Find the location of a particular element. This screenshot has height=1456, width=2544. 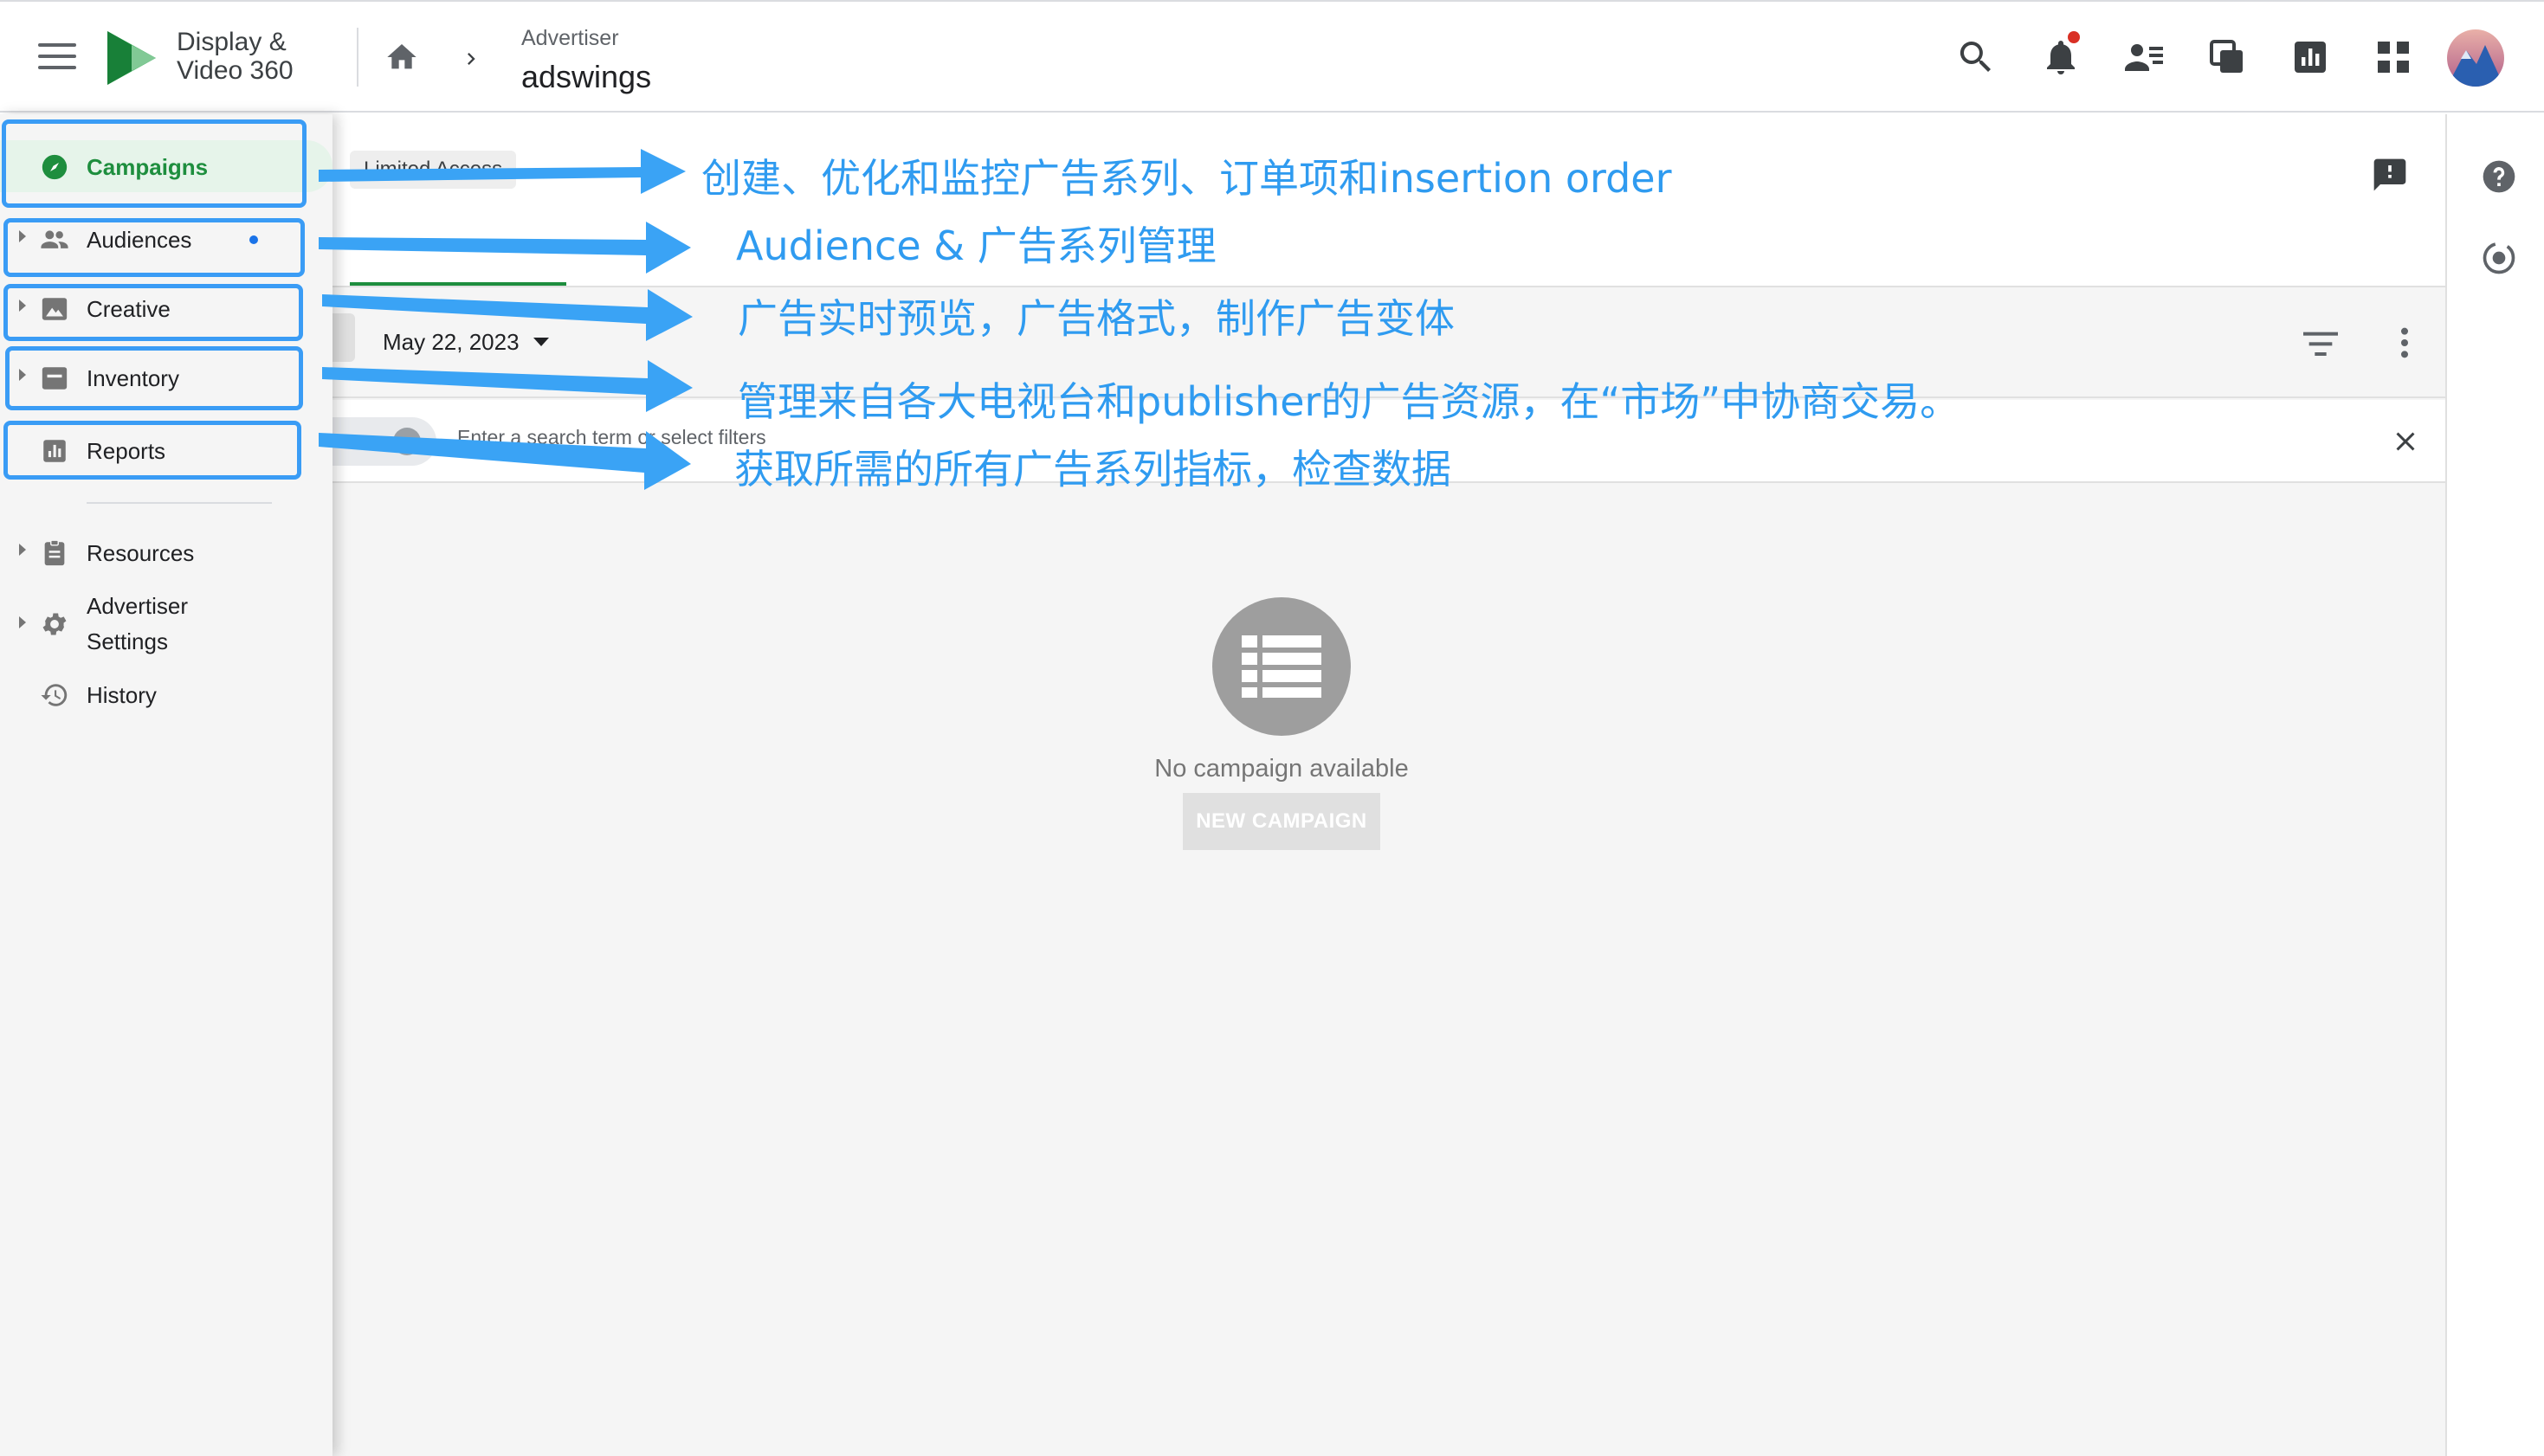

new-indicator-dot is located at coordinates (254, 239).